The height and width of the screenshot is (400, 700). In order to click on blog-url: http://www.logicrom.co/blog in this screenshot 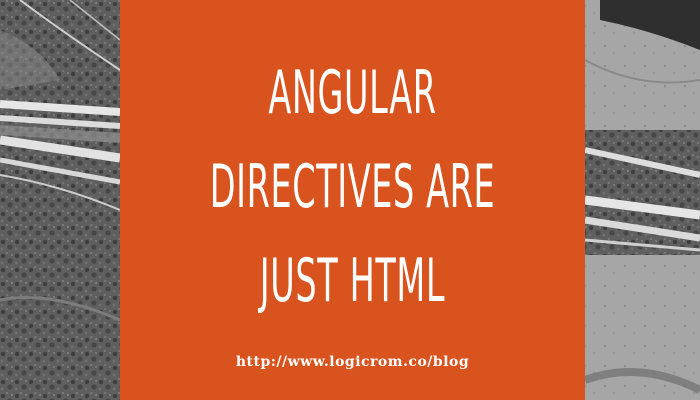, I will do `click(352, 362)`.